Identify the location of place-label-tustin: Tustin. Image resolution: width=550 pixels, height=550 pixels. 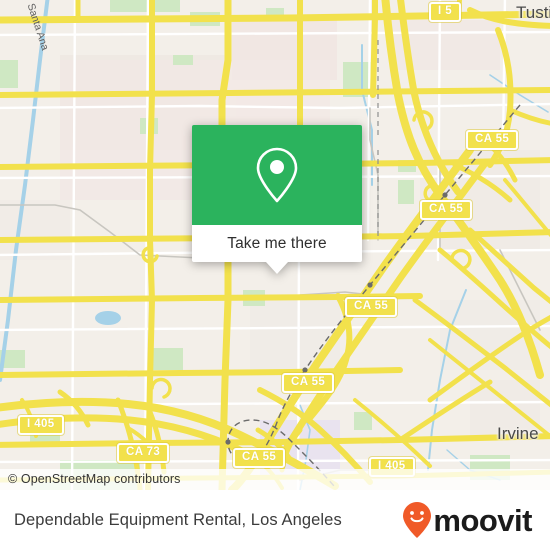
(533, 12).